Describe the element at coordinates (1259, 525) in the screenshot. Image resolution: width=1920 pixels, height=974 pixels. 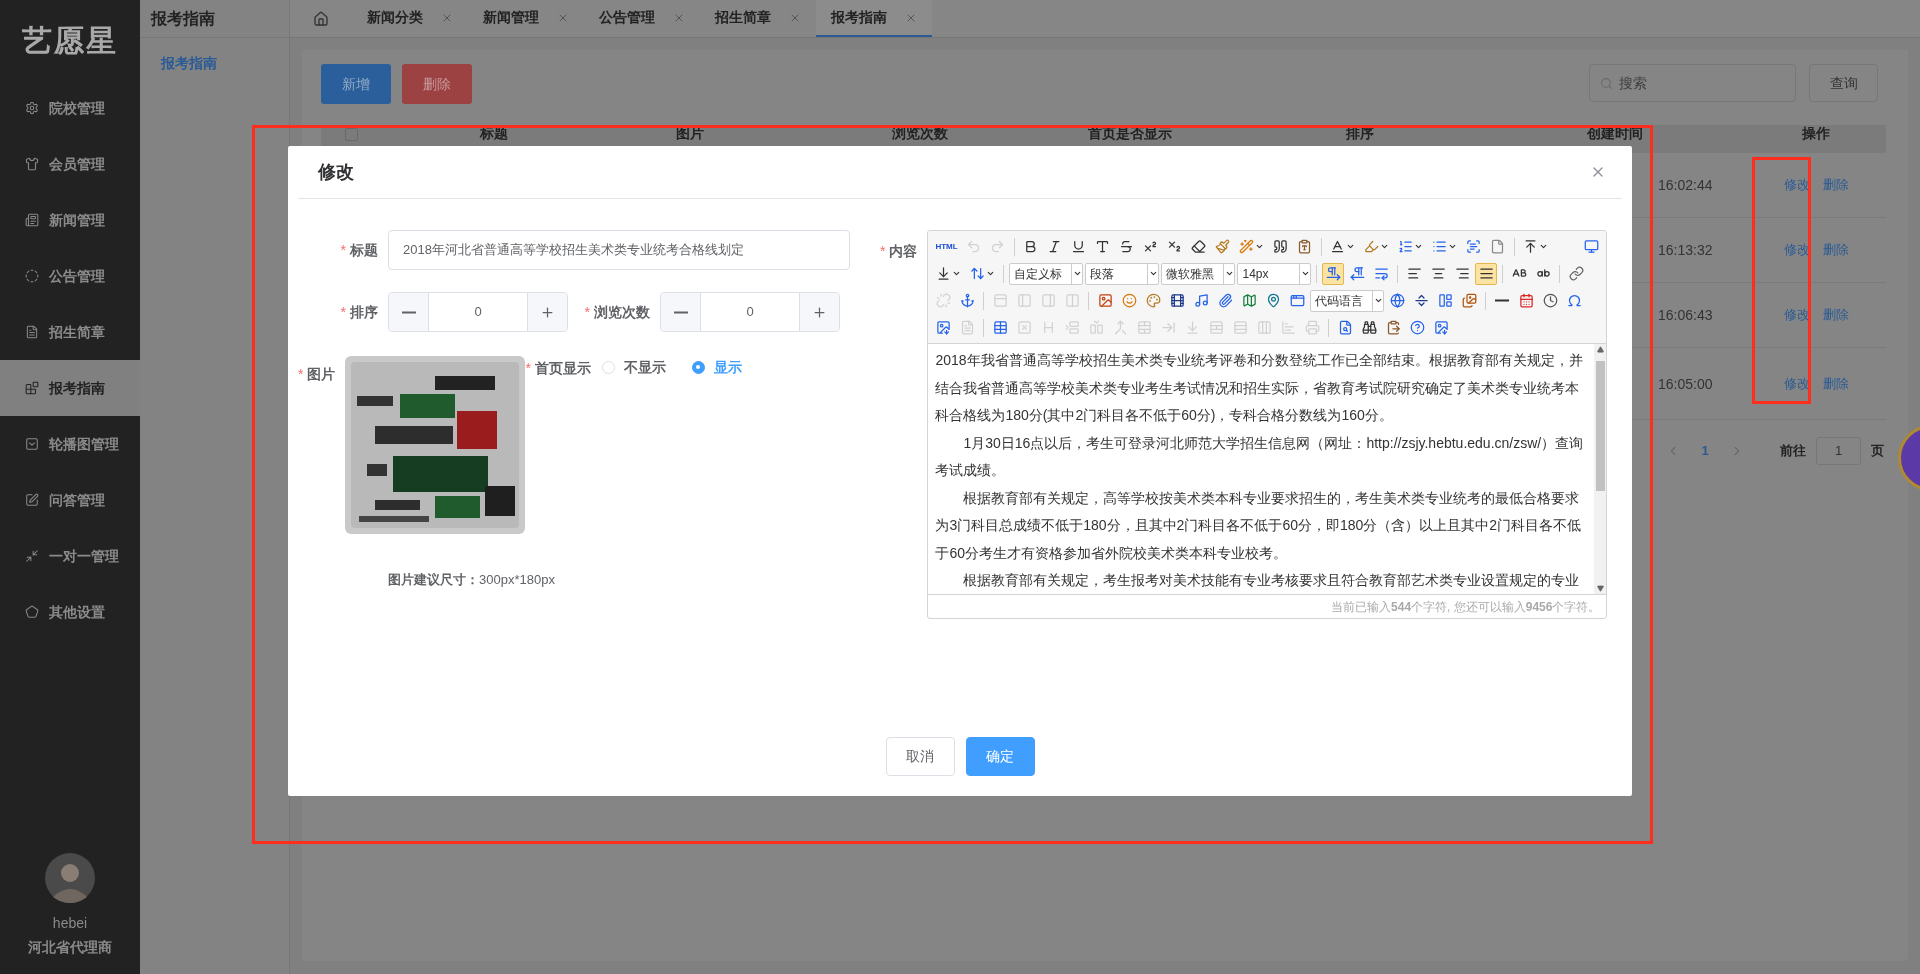
I see `paragraph: 根据教育部有关规定，高等学校按美术类本科专业要求招生的，考生美术类专业统考的最低合格要求为3门科目总成绩不低于180分，且其中2门科目各不低于60分，即180分（含）以上且其中2门科目各不低于60分考生才有资格参加省外院校美术类本科专业校考。` at that location.